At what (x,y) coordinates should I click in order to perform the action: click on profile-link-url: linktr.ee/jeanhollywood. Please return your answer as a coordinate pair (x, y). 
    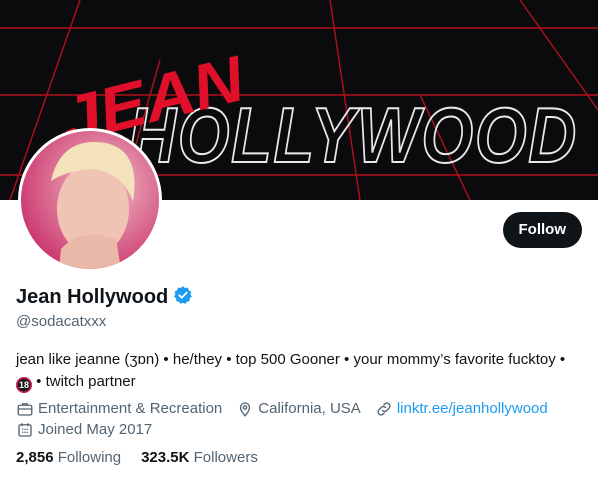
    Looking at the image, I should click on (472, 408).